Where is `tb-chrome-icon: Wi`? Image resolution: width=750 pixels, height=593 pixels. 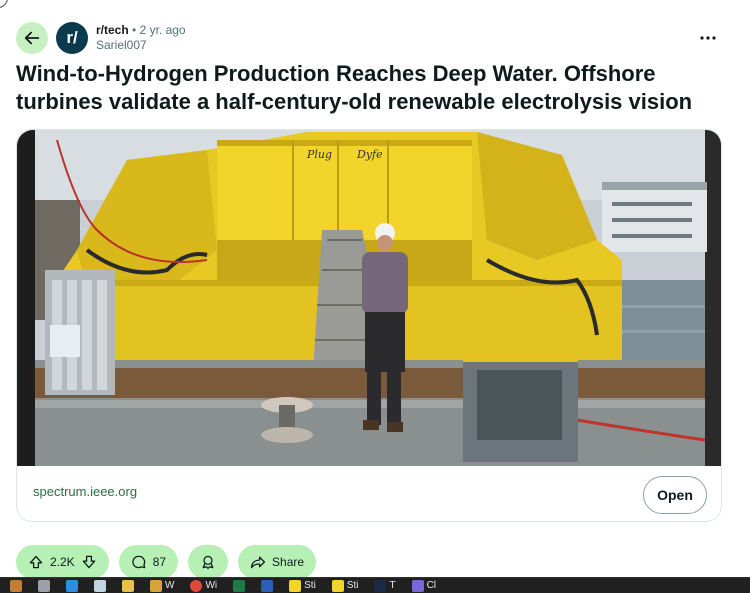 tb-chrome-icon: Wi is located at coordinates (203, 586).